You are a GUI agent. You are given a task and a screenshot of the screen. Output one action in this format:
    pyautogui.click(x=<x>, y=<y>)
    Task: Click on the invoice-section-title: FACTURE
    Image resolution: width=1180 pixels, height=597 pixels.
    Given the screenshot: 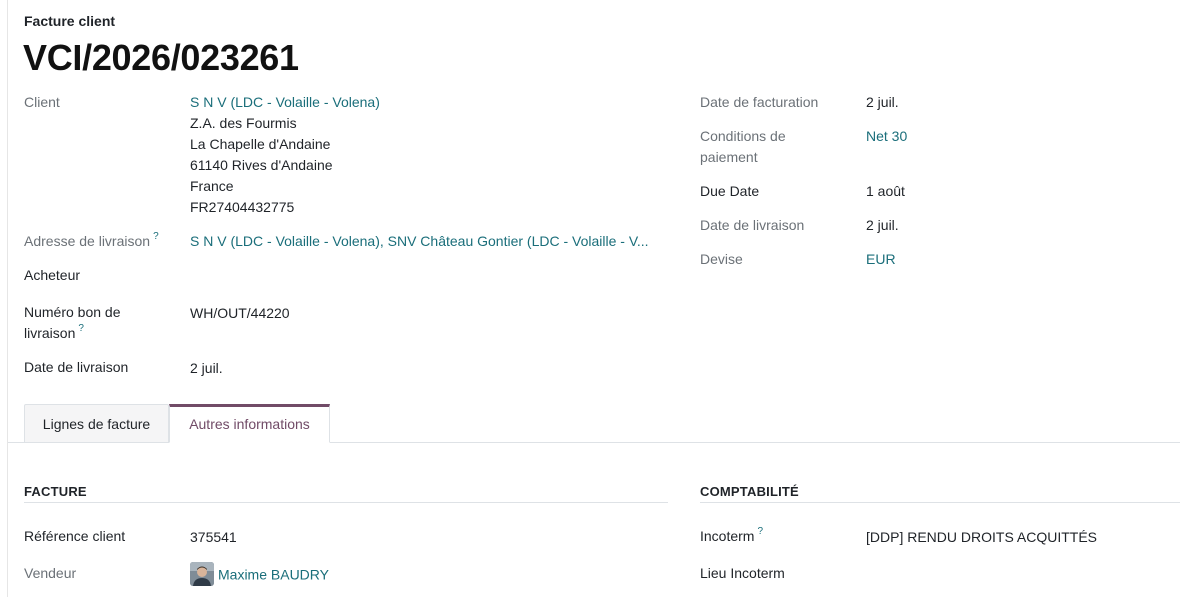 What is the action you would take?
    pyautogui.click(x=55, y=491)
    